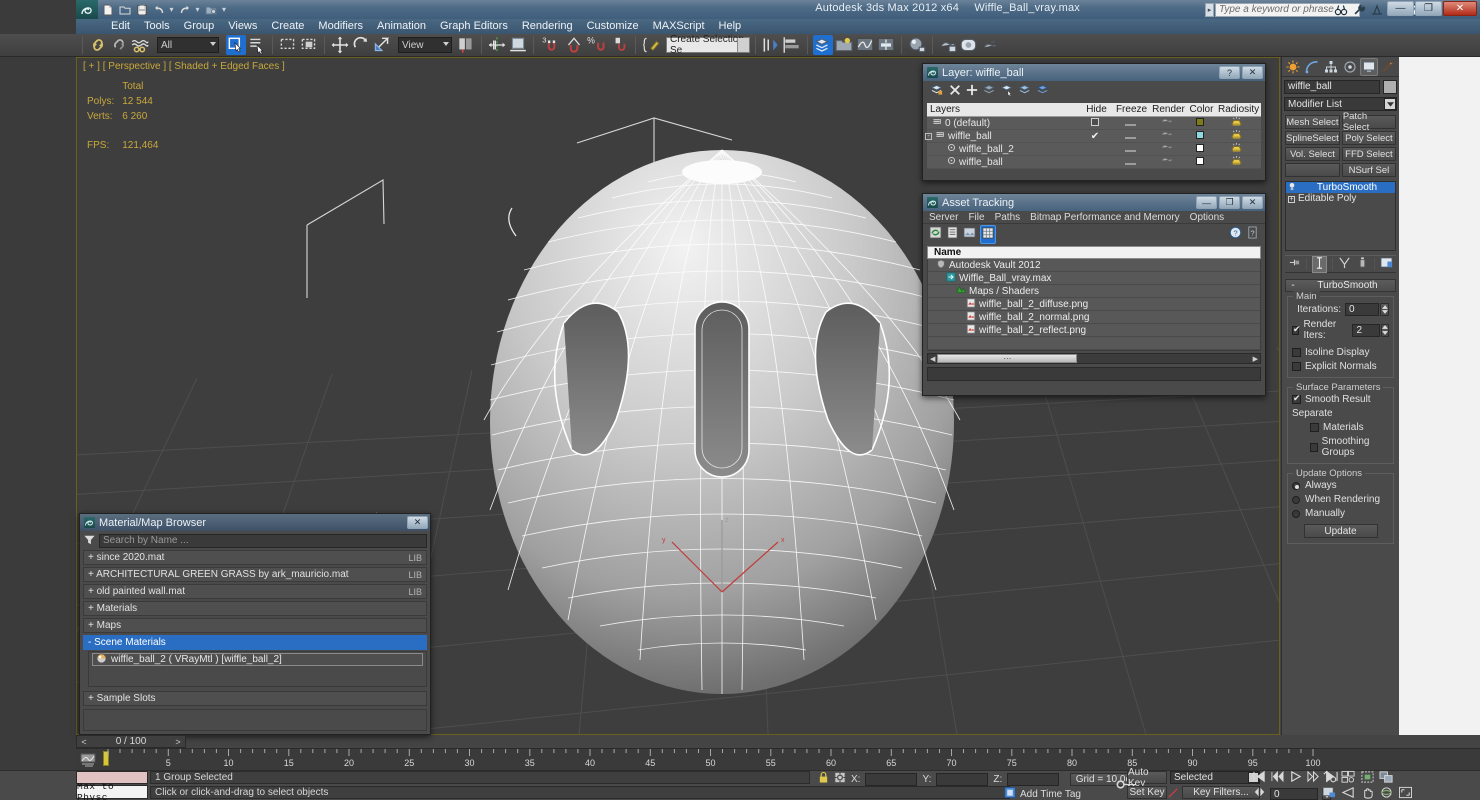  I want to click on unlink-icon, so click(119, 45).